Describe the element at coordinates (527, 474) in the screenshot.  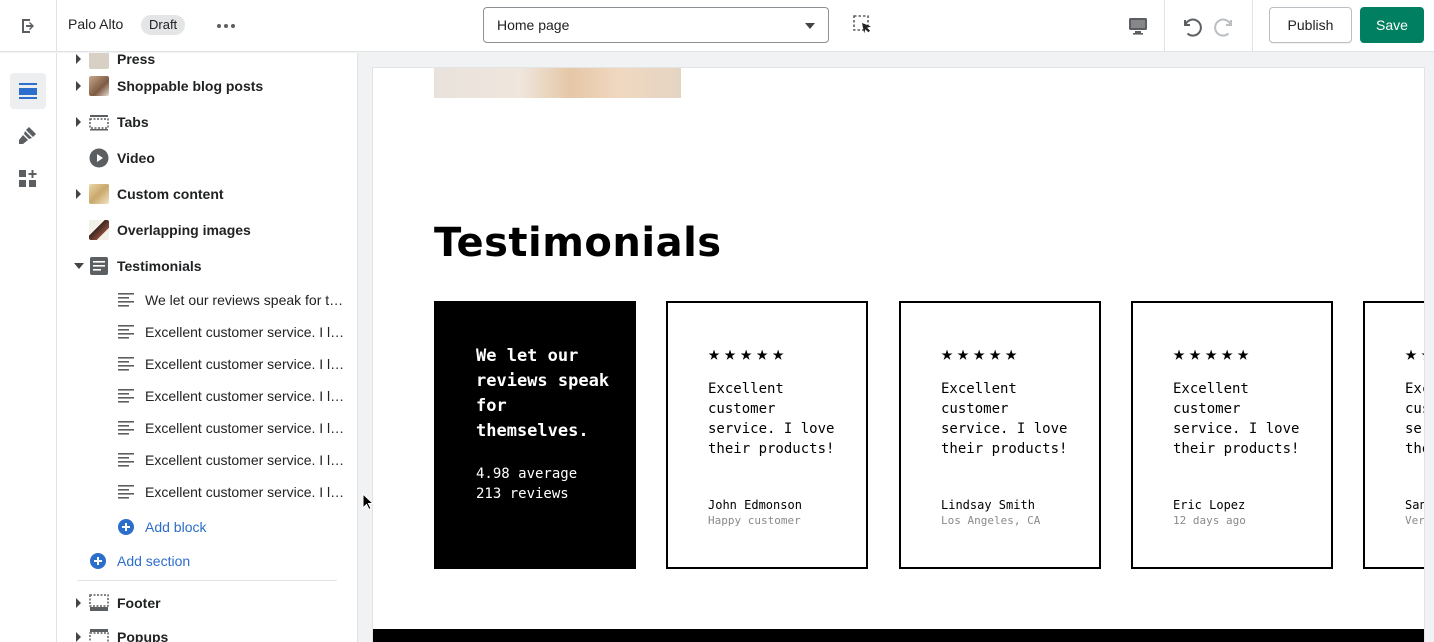
I see `average-rating: 4.98 average` at that location.